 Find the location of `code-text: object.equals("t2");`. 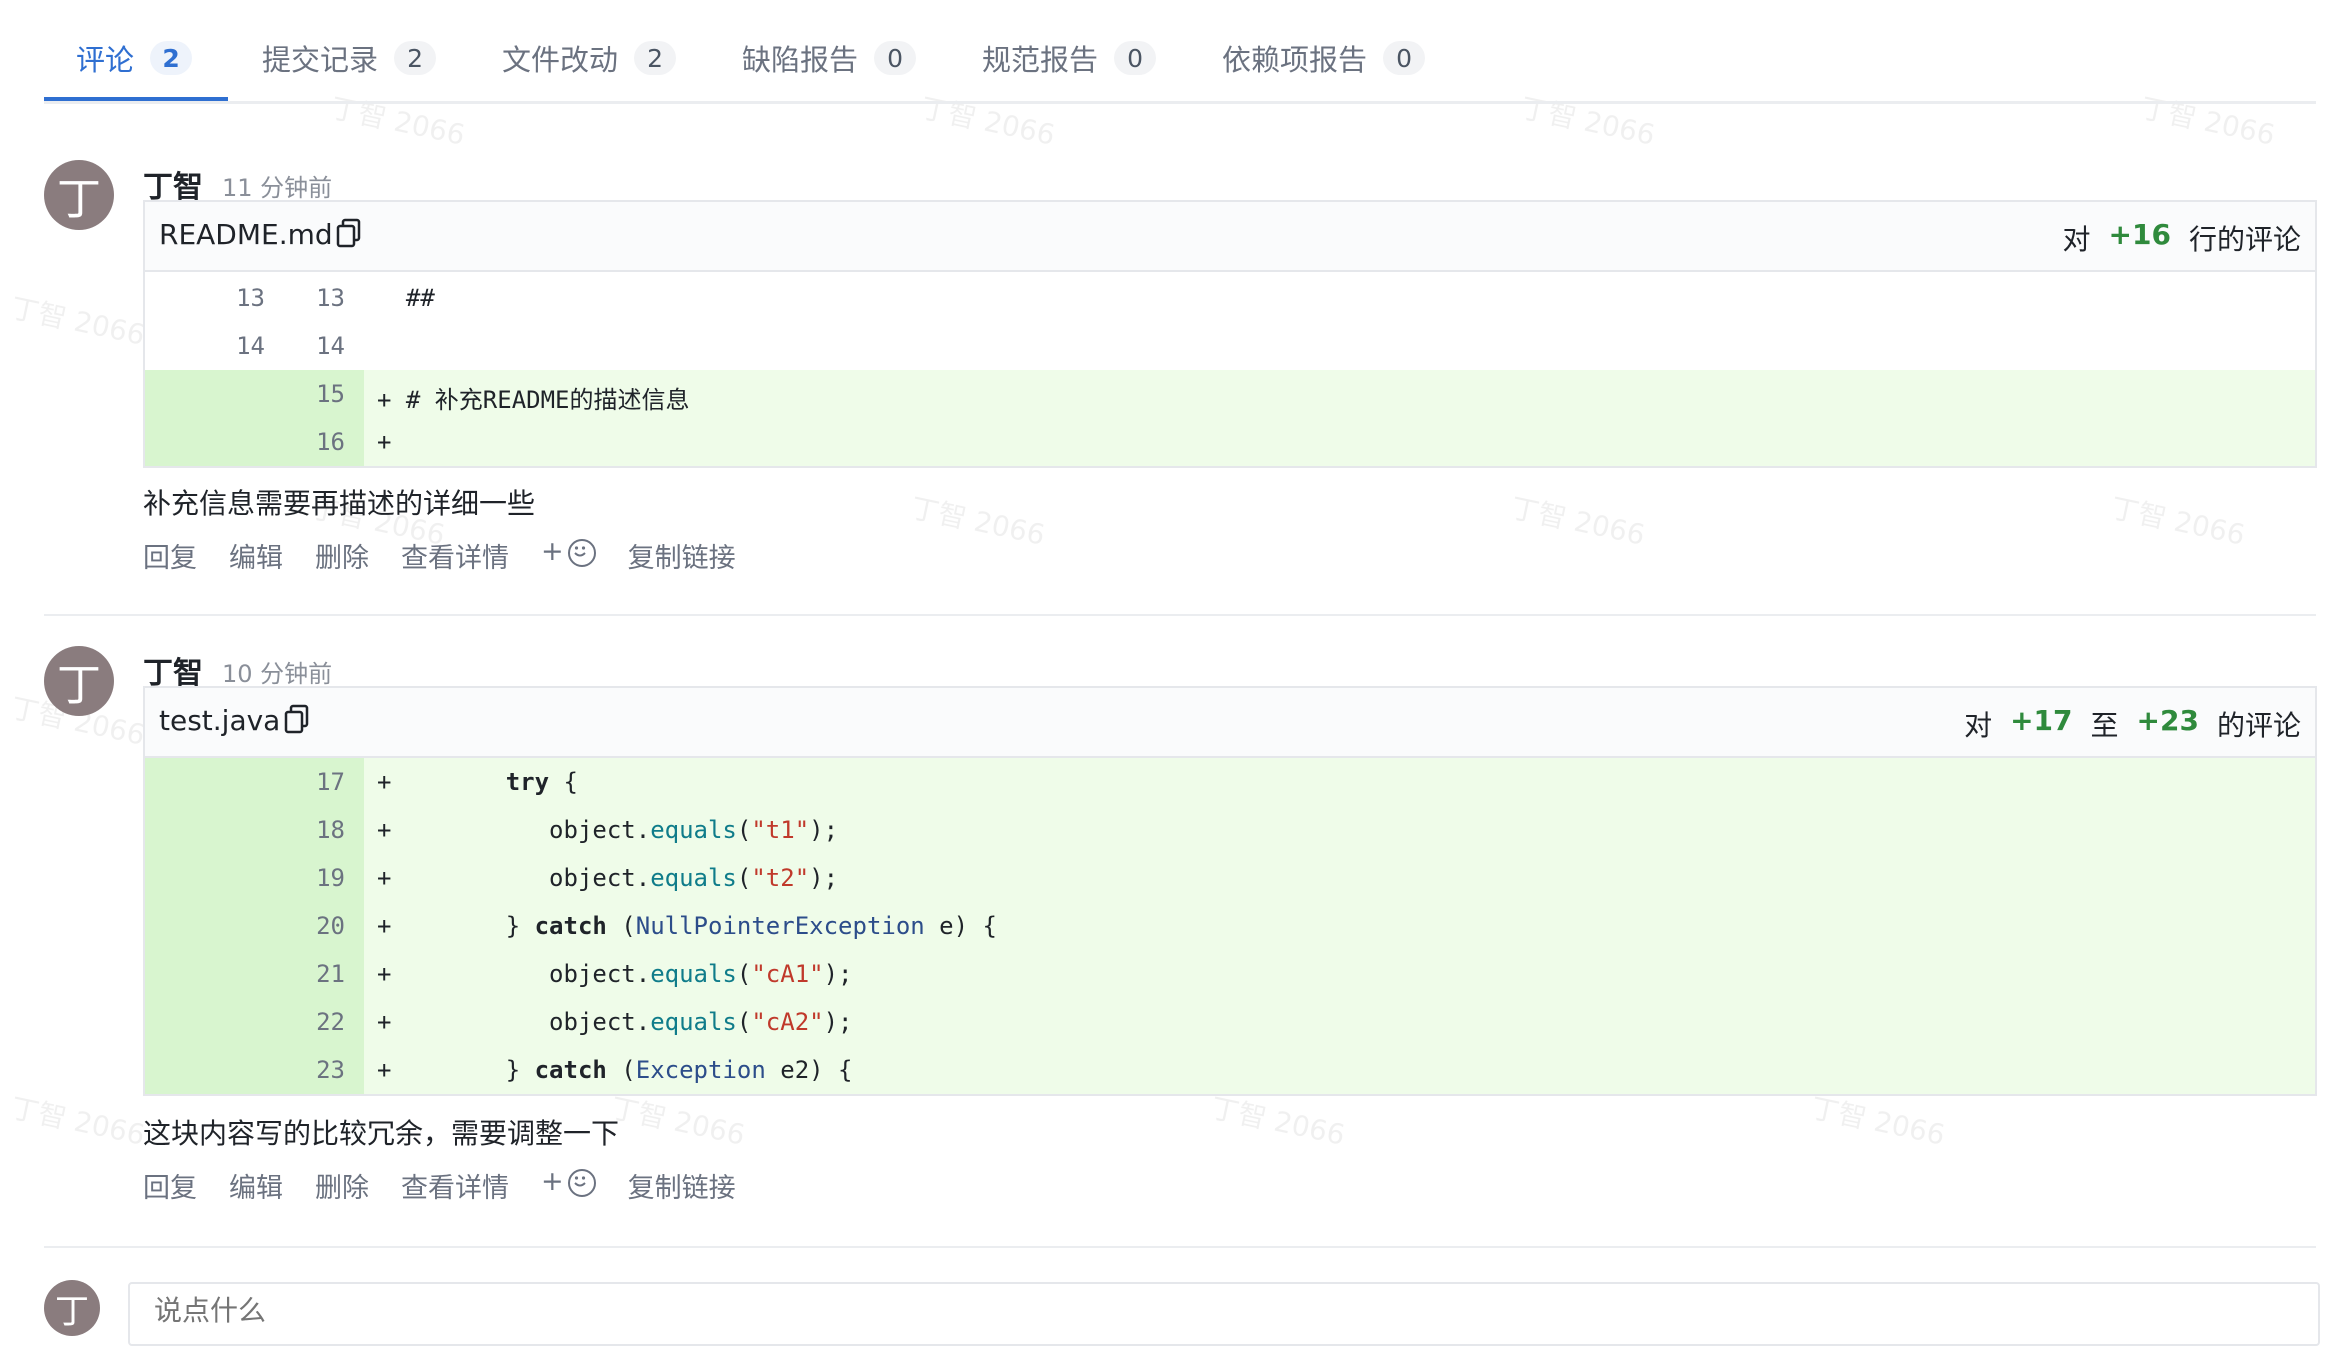

code-text: object.equals("t2"); is located at coordinates (629, 878).